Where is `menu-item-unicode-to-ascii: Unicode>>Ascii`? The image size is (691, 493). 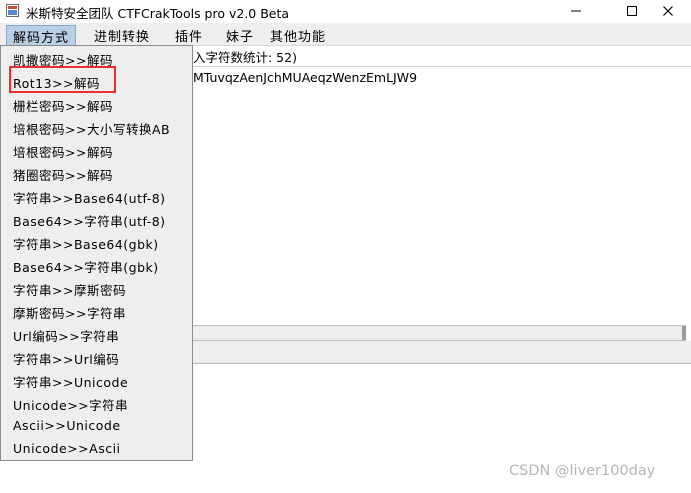
menu-item-unicode-to-ascii: Unicode>>Ascii is located at coordinates (67, 448).